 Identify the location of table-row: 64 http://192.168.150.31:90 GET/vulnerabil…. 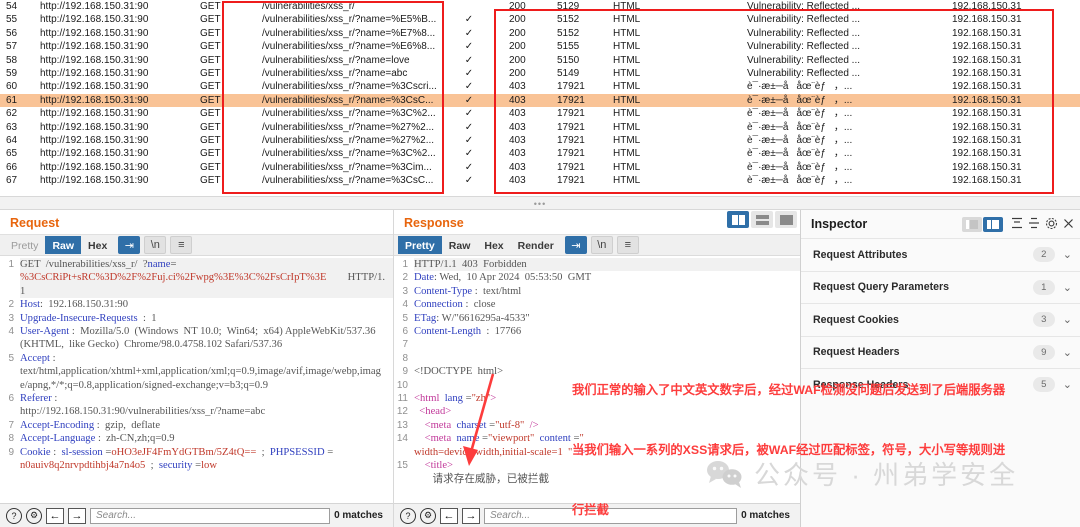
(540, 140).